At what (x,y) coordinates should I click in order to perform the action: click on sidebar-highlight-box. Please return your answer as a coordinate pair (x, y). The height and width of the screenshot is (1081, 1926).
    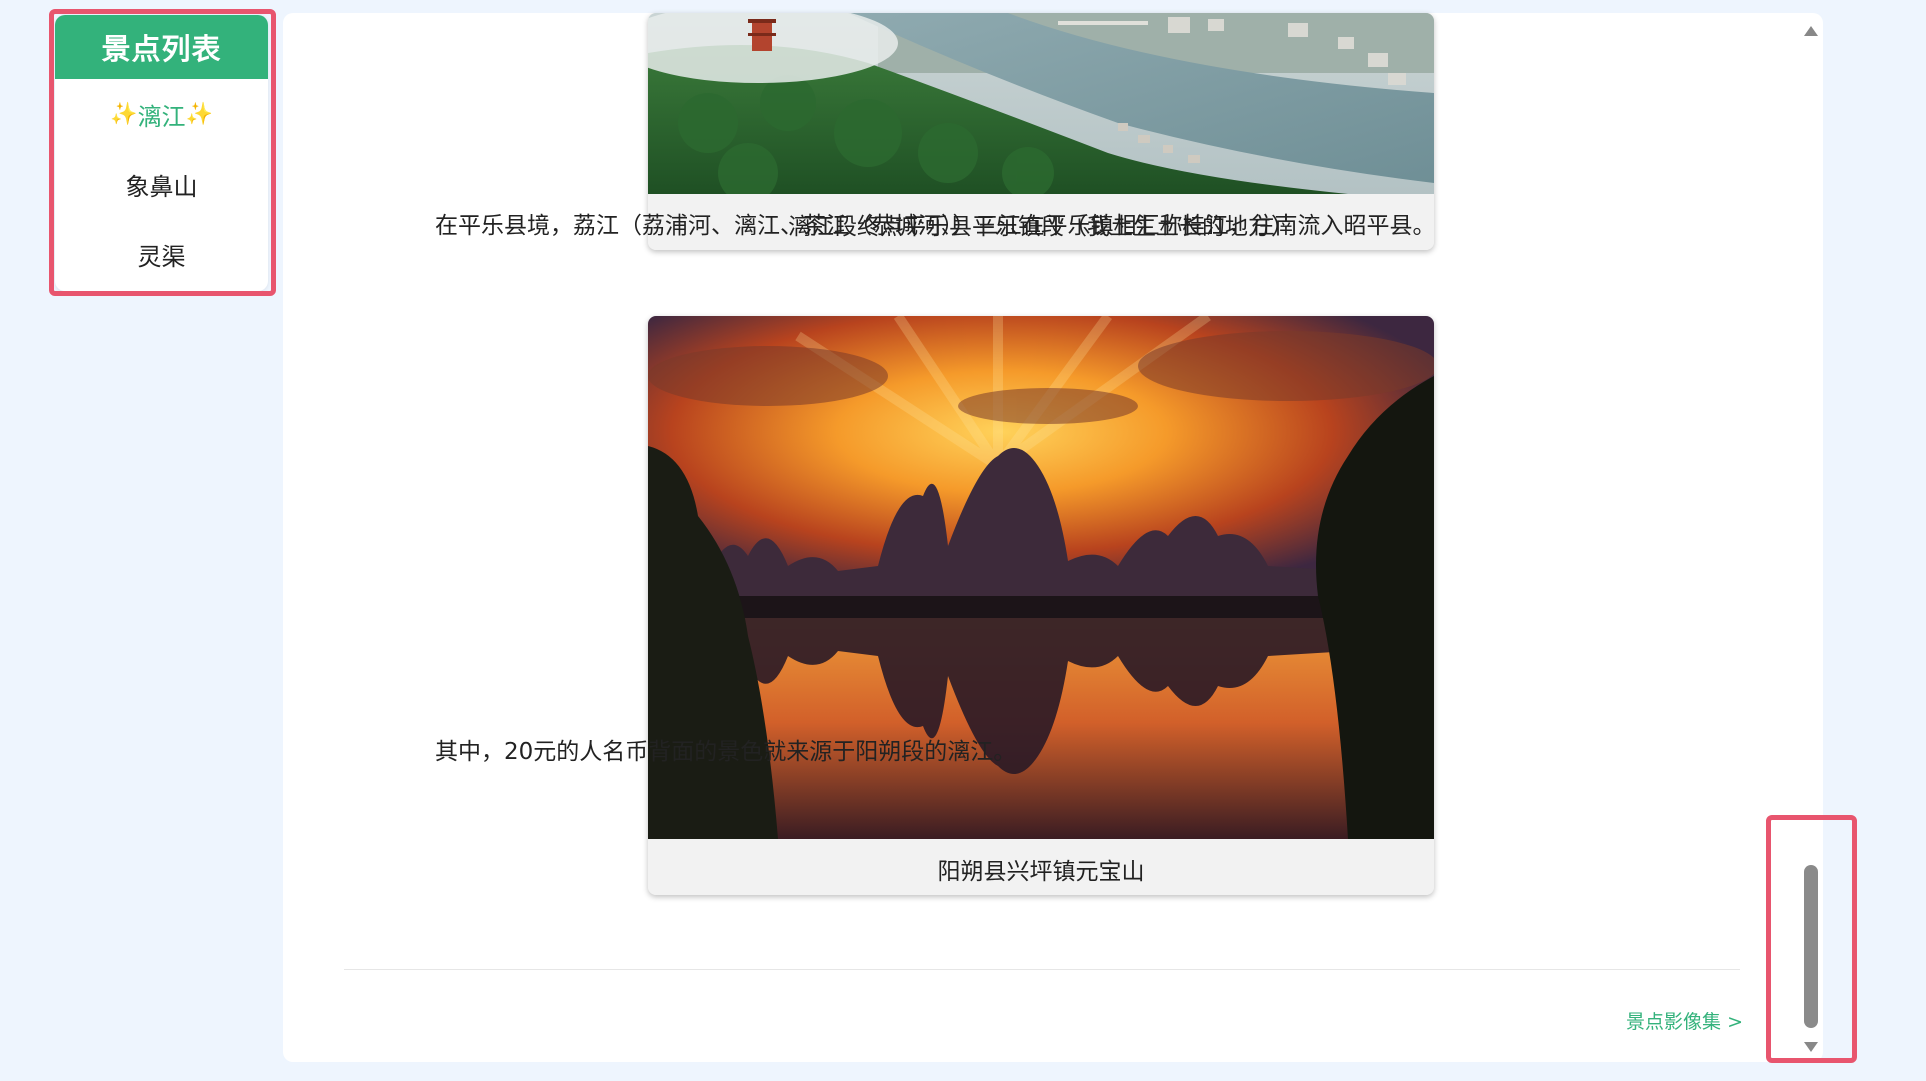
    Looking at the image, I should click on (162, 152).